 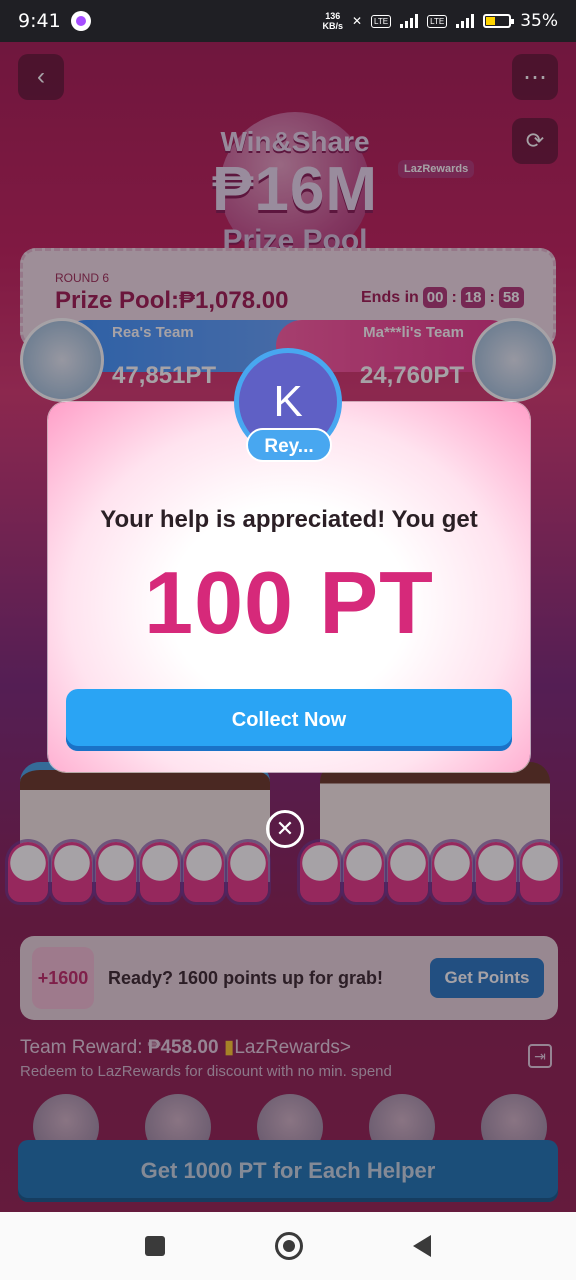 What do you see at coordinates (409, 21) in the screenshot?
I see `signal-icon` at bounding box center [409, 21].